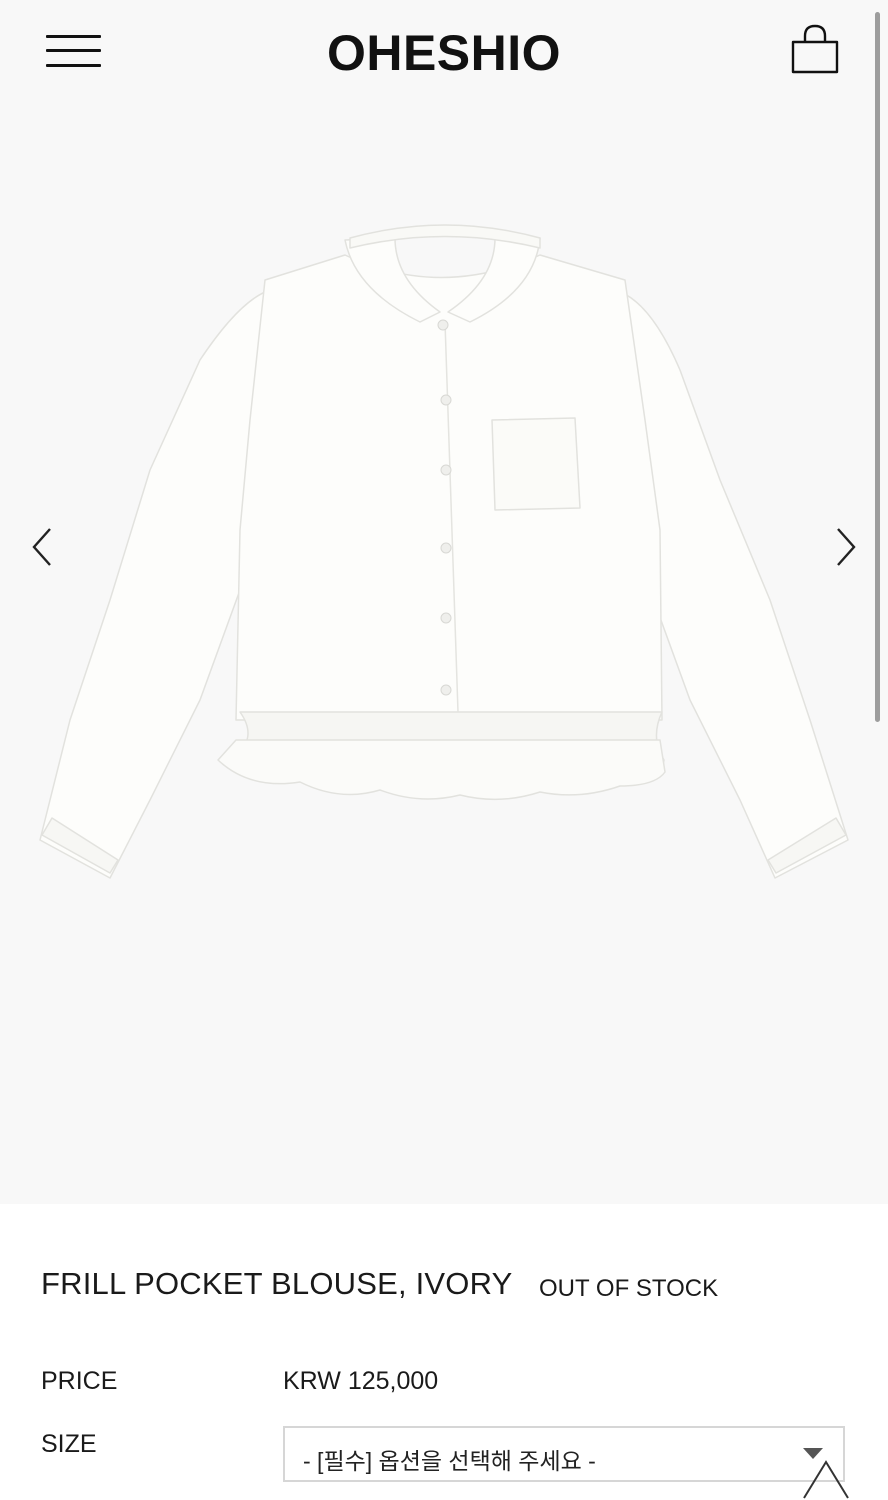 The width and height of the screenshot is (888, 1500). Describe the element at coordinates (826, 1479) in the screenshot. I see `scroll-to-top-icon` at that location.